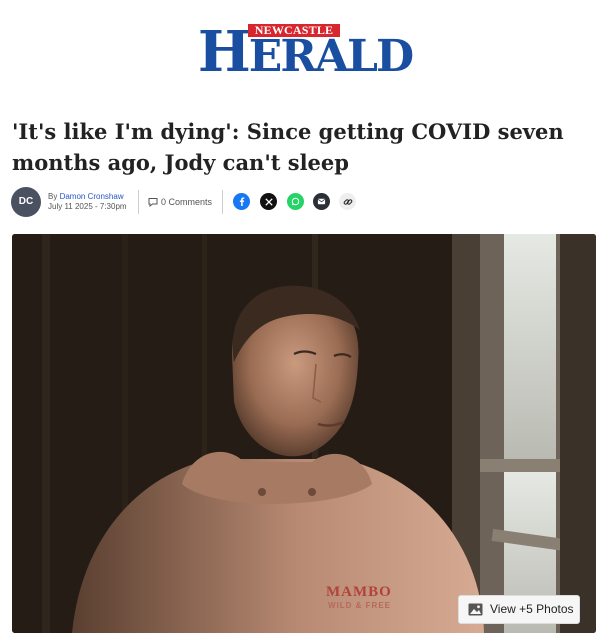  Describe the element at coordinates (53, 196) in the screenshot. I see `byline-prefix: By` at that location.